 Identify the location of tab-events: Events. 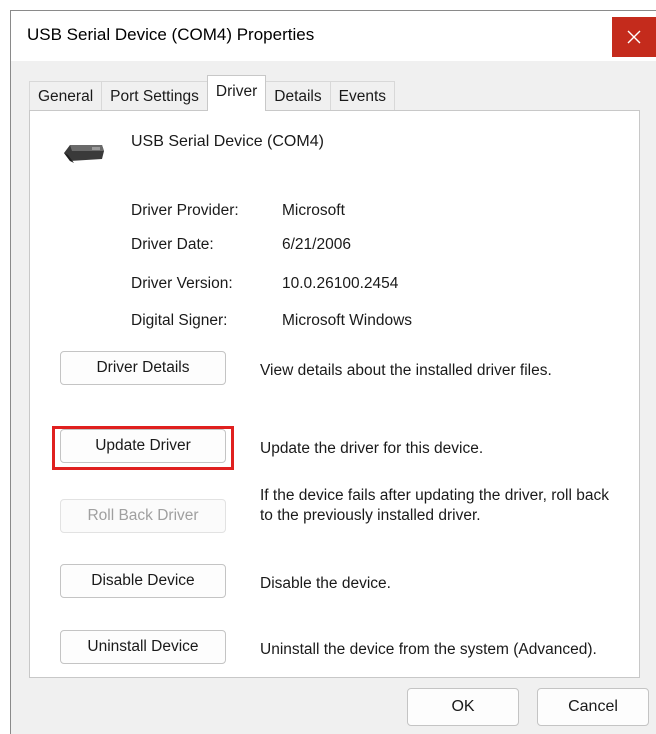
(362, 96).